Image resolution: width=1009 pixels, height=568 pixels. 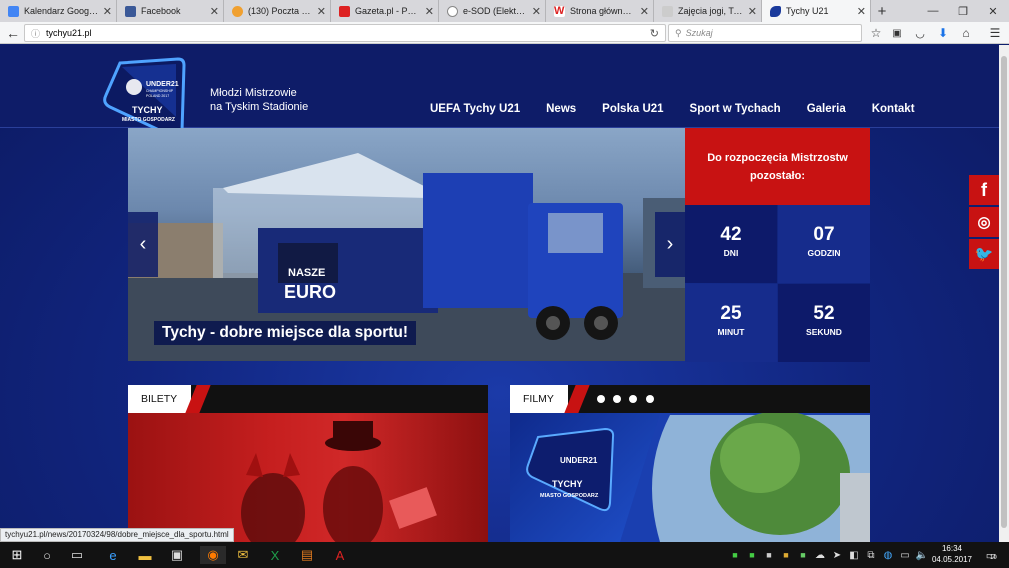 What do you see at coordinates (952, 548) in the screenshot?
I see `clock-time: 16:34` at bounding box center [952, 548].